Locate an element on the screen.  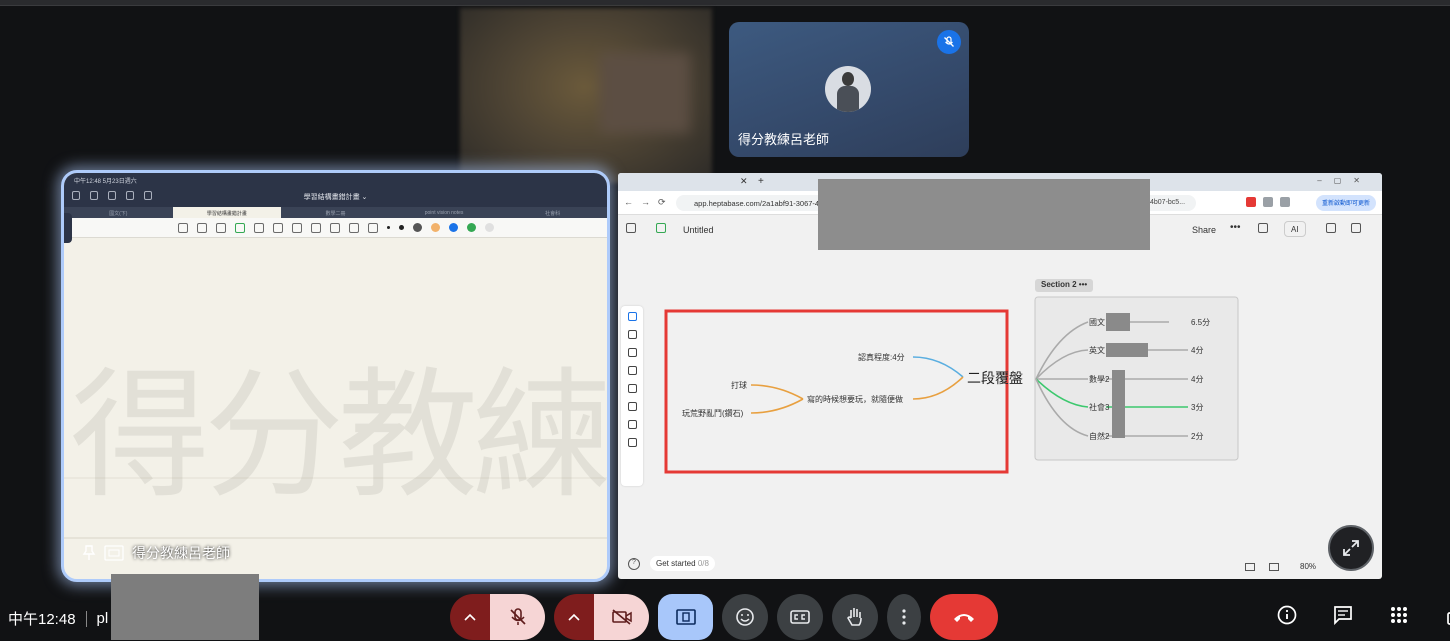
more-options-button is located at coordinates (904, 617).